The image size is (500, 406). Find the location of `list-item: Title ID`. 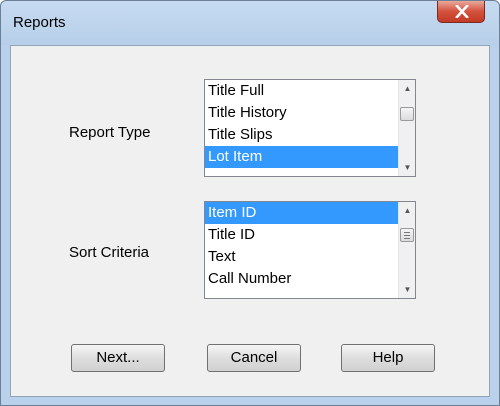

list-item: Title ID is located at coordinates (301, 235).